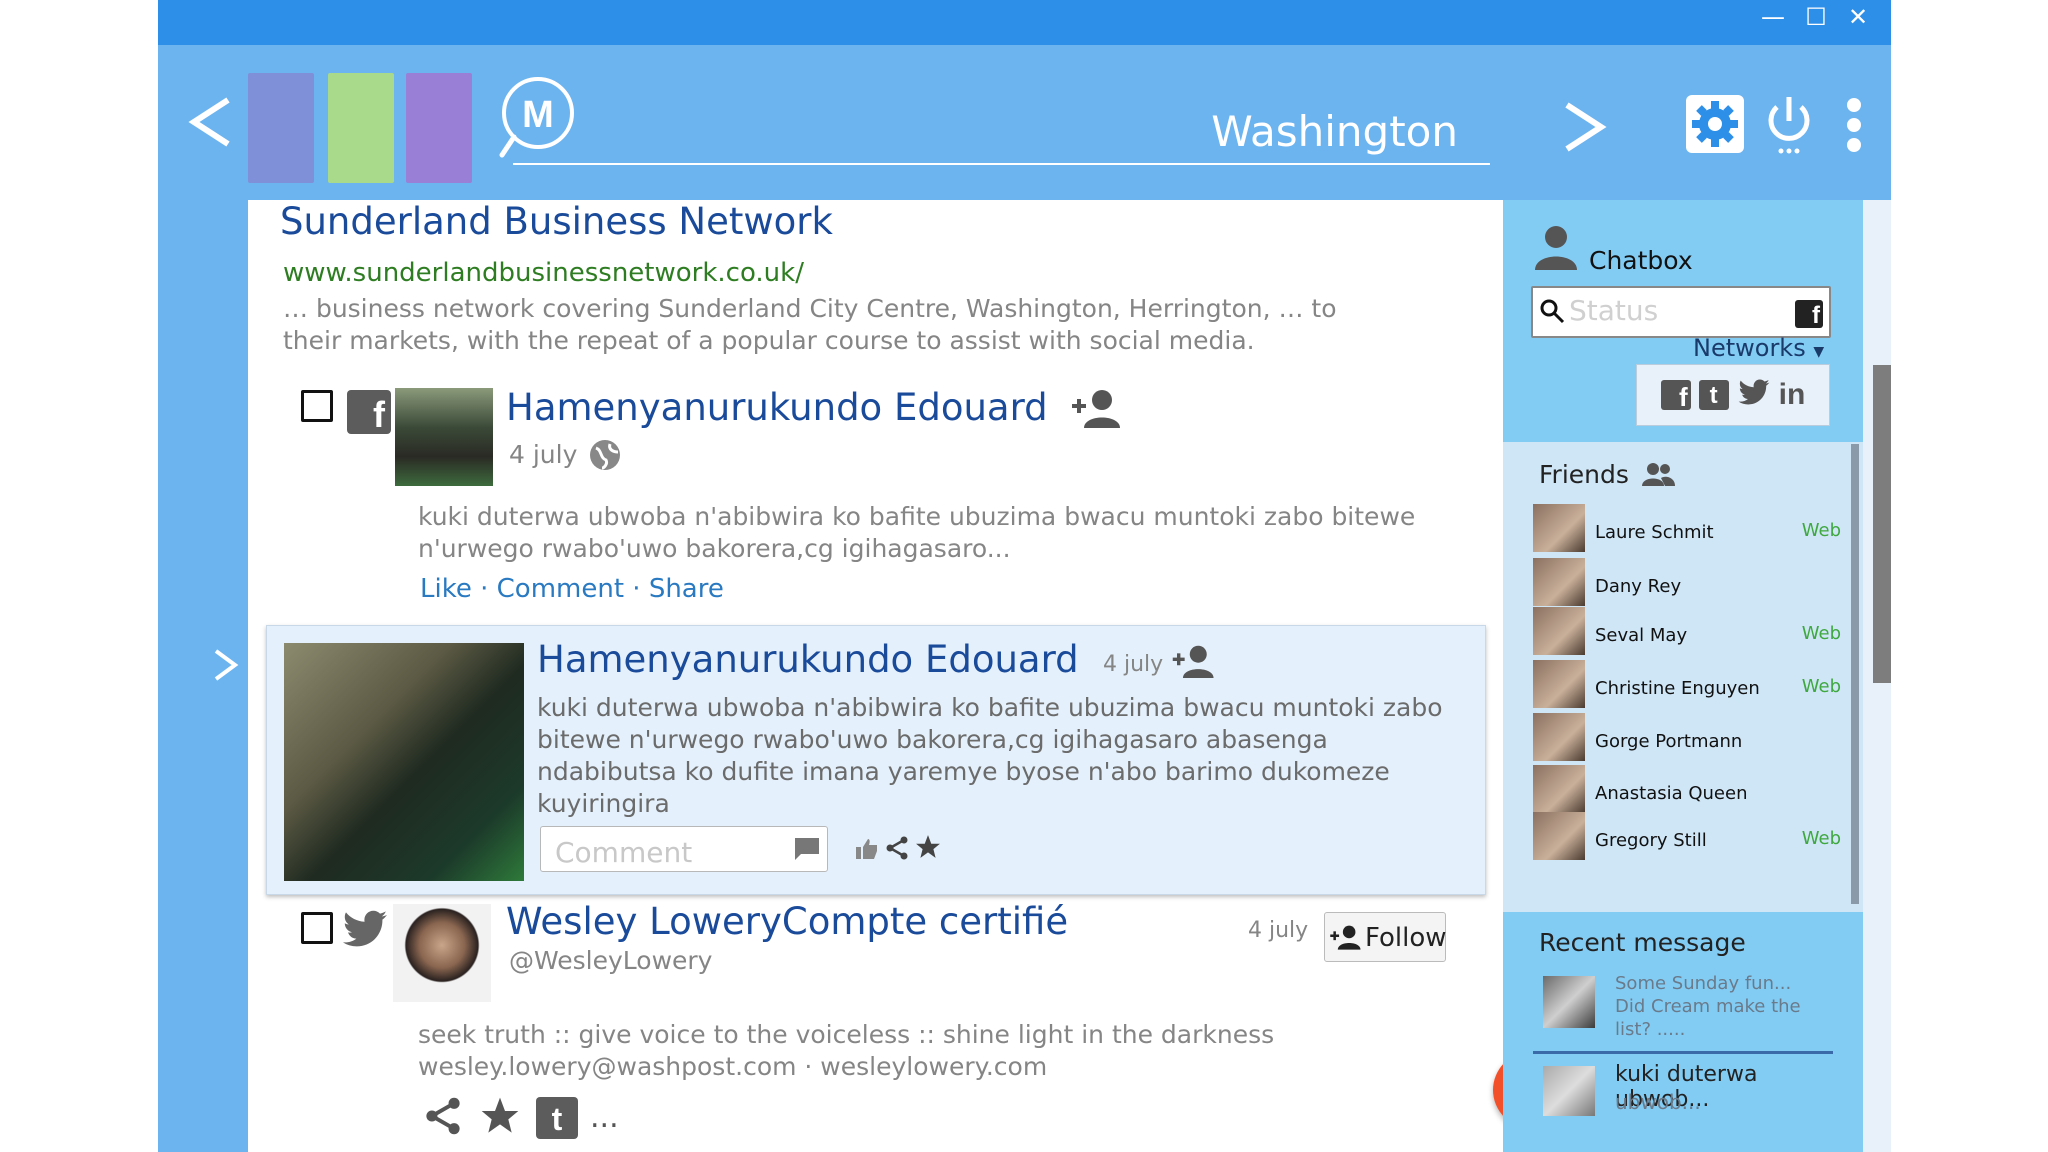 The width and height of the screenshot is (2048, 1152). Describe the element at coordinates (1498, 1090) in the screenshot. I see `add-fab-button: +` at that location.